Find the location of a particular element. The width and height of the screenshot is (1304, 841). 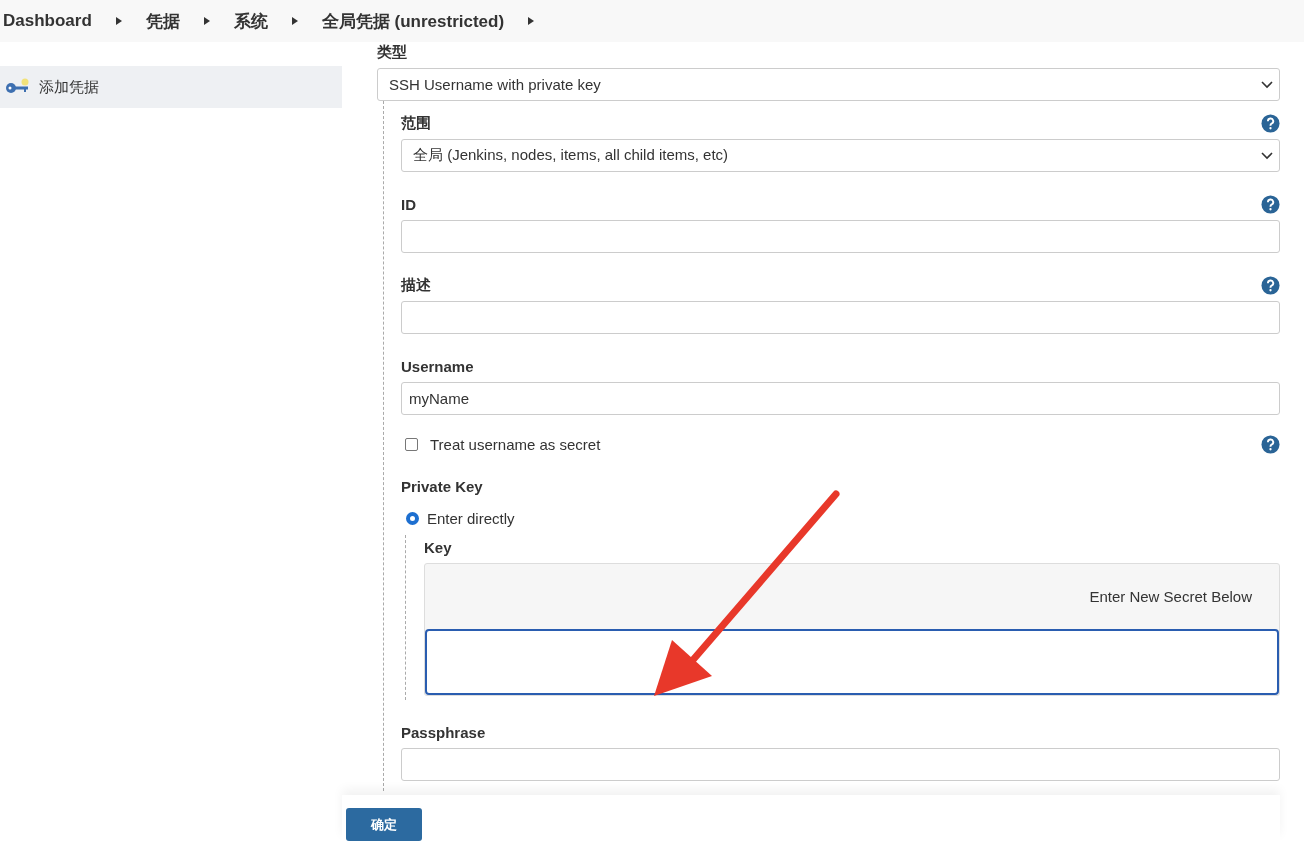

field-label: ID is located at coordinates (408, 204).